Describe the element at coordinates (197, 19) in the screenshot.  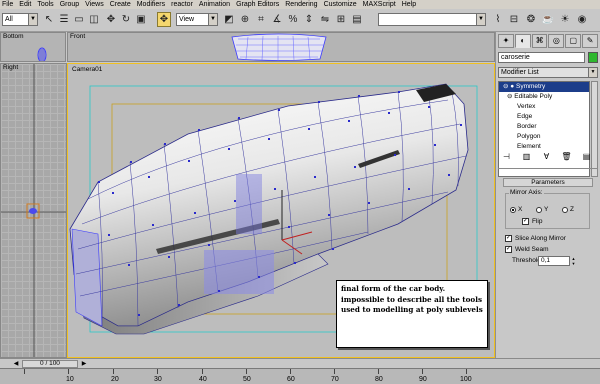
I see `reference-coord-dropdown: View ▼` at that location.